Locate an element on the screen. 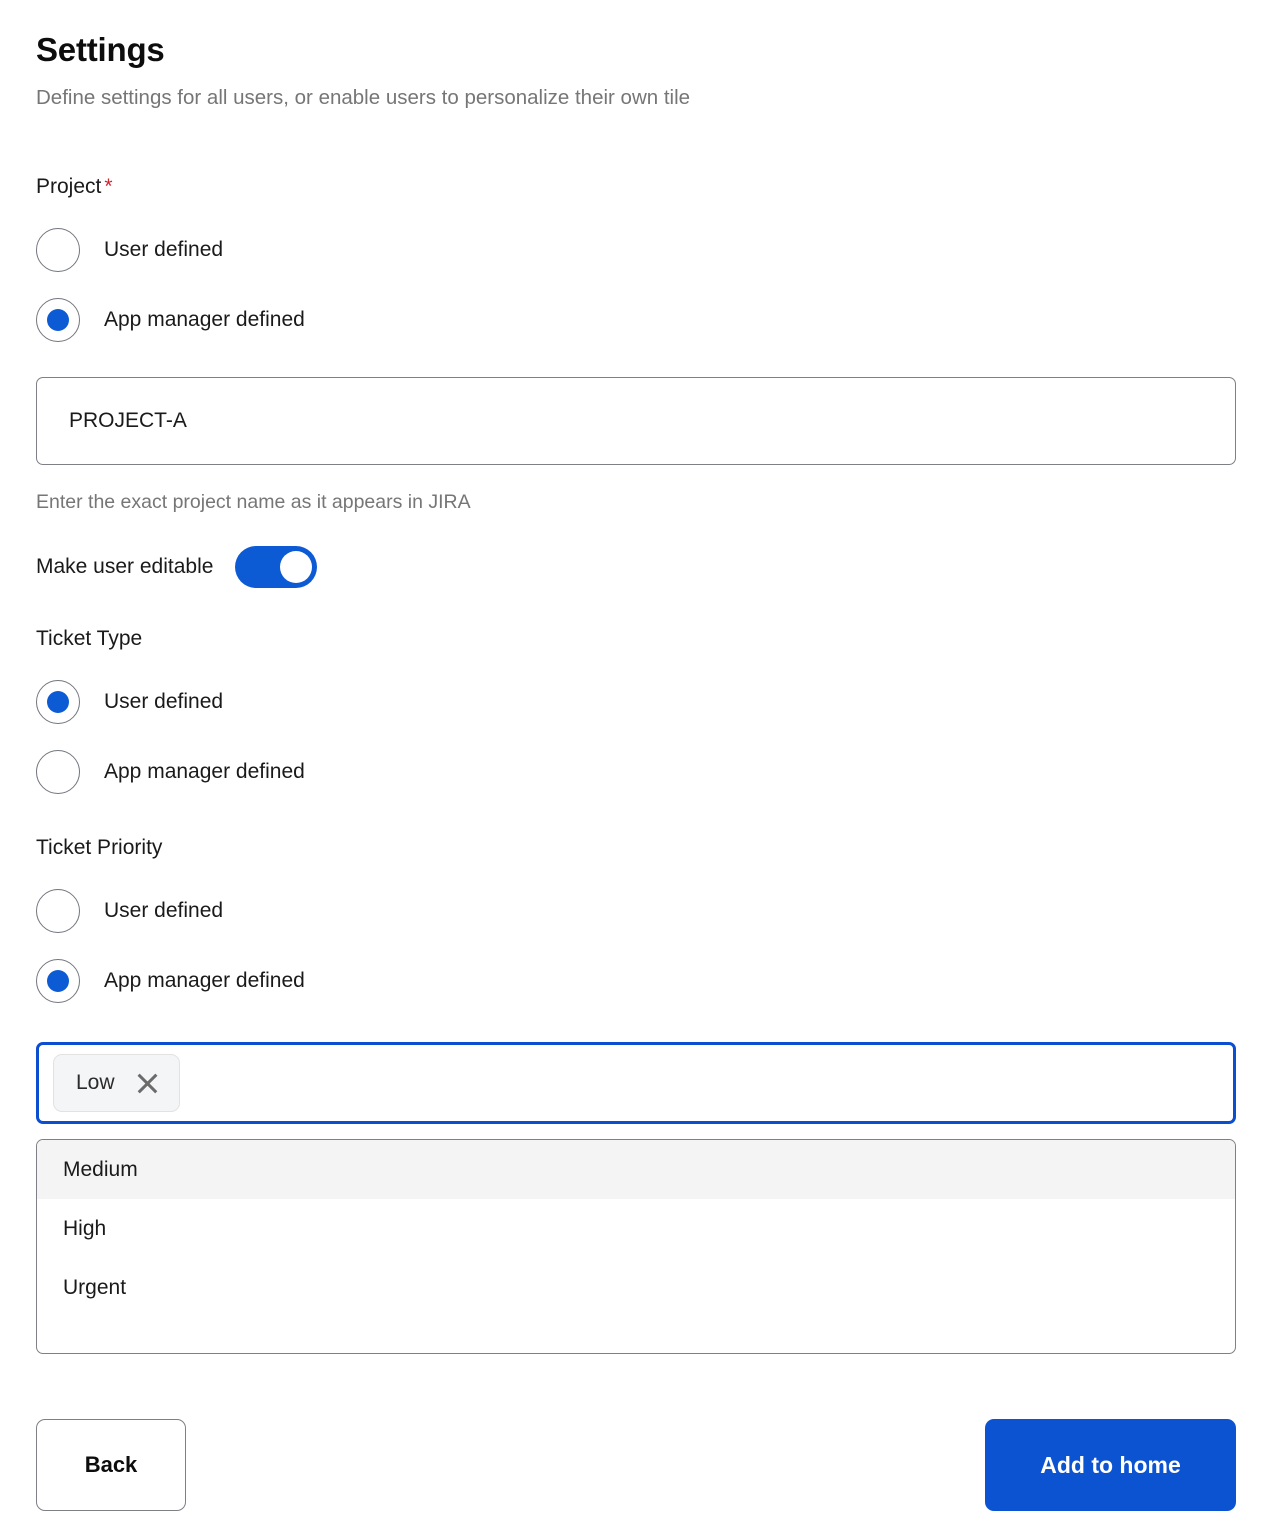 The width and height of the screenshot is (1262, 1534). make-user-editable-toggle is located at coordinates (276, 567).